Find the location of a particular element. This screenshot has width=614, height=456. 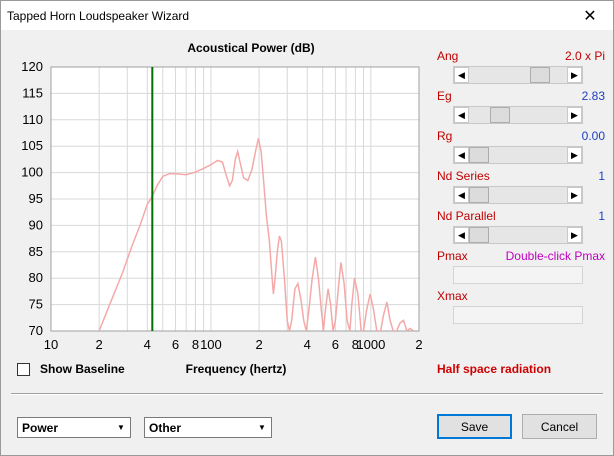

y-tick-label: 115 is located at coordinates (32, 92).